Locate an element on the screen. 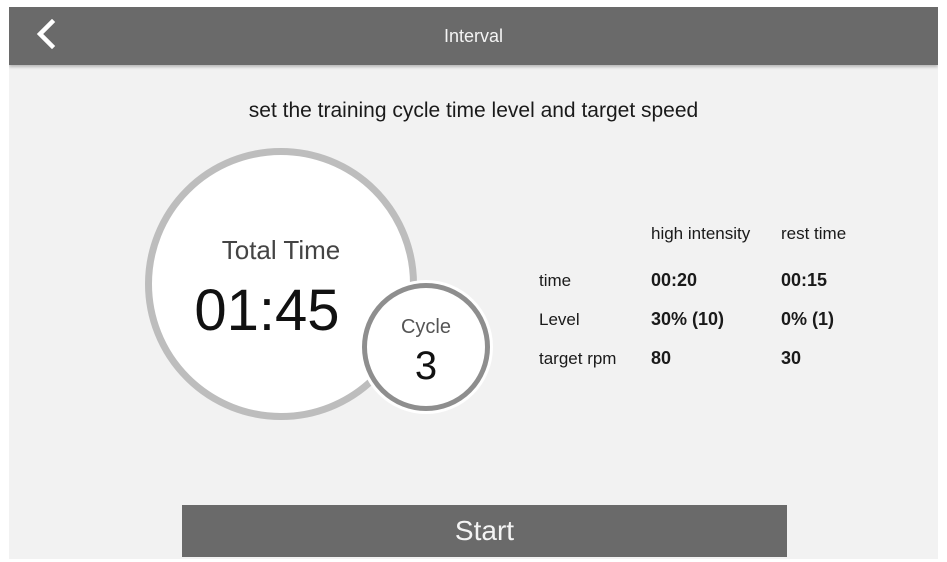 The width and height of the screenshot is (947, 562). table-row-target-rpm: target rpm 80 30 is located at coordinates (705, 358).